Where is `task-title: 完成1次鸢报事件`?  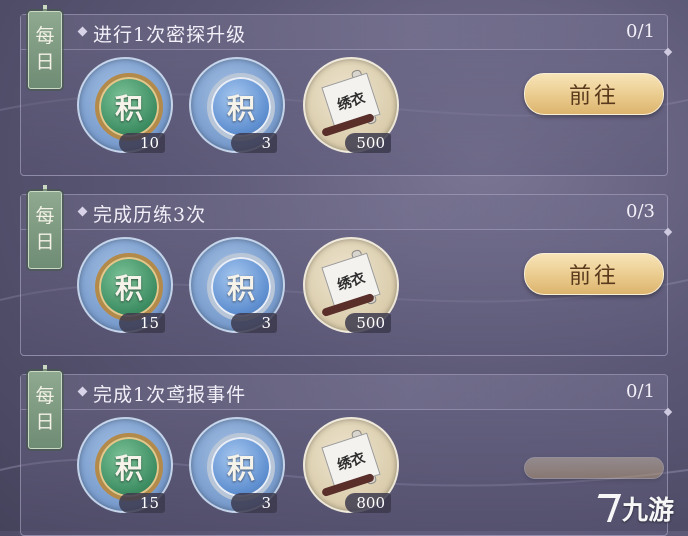
task-title: 完成1次鸢报事件 is located at coordinates (170, 395).